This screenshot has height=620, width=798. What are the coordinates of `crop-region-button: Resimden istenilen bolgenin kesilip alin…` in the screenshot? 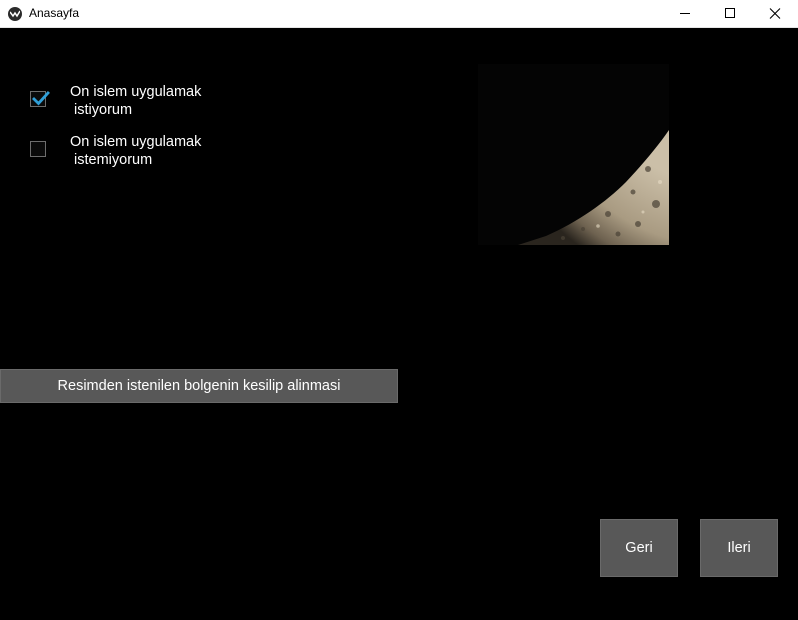 It's located at (199, 386).